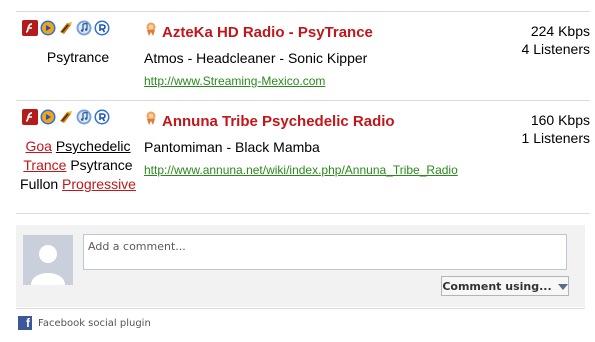  Describe the element at coordinates (234, 81) in the screenshot. I see `station-url-link: http://www.Streaming-Mexico.com` at that location.